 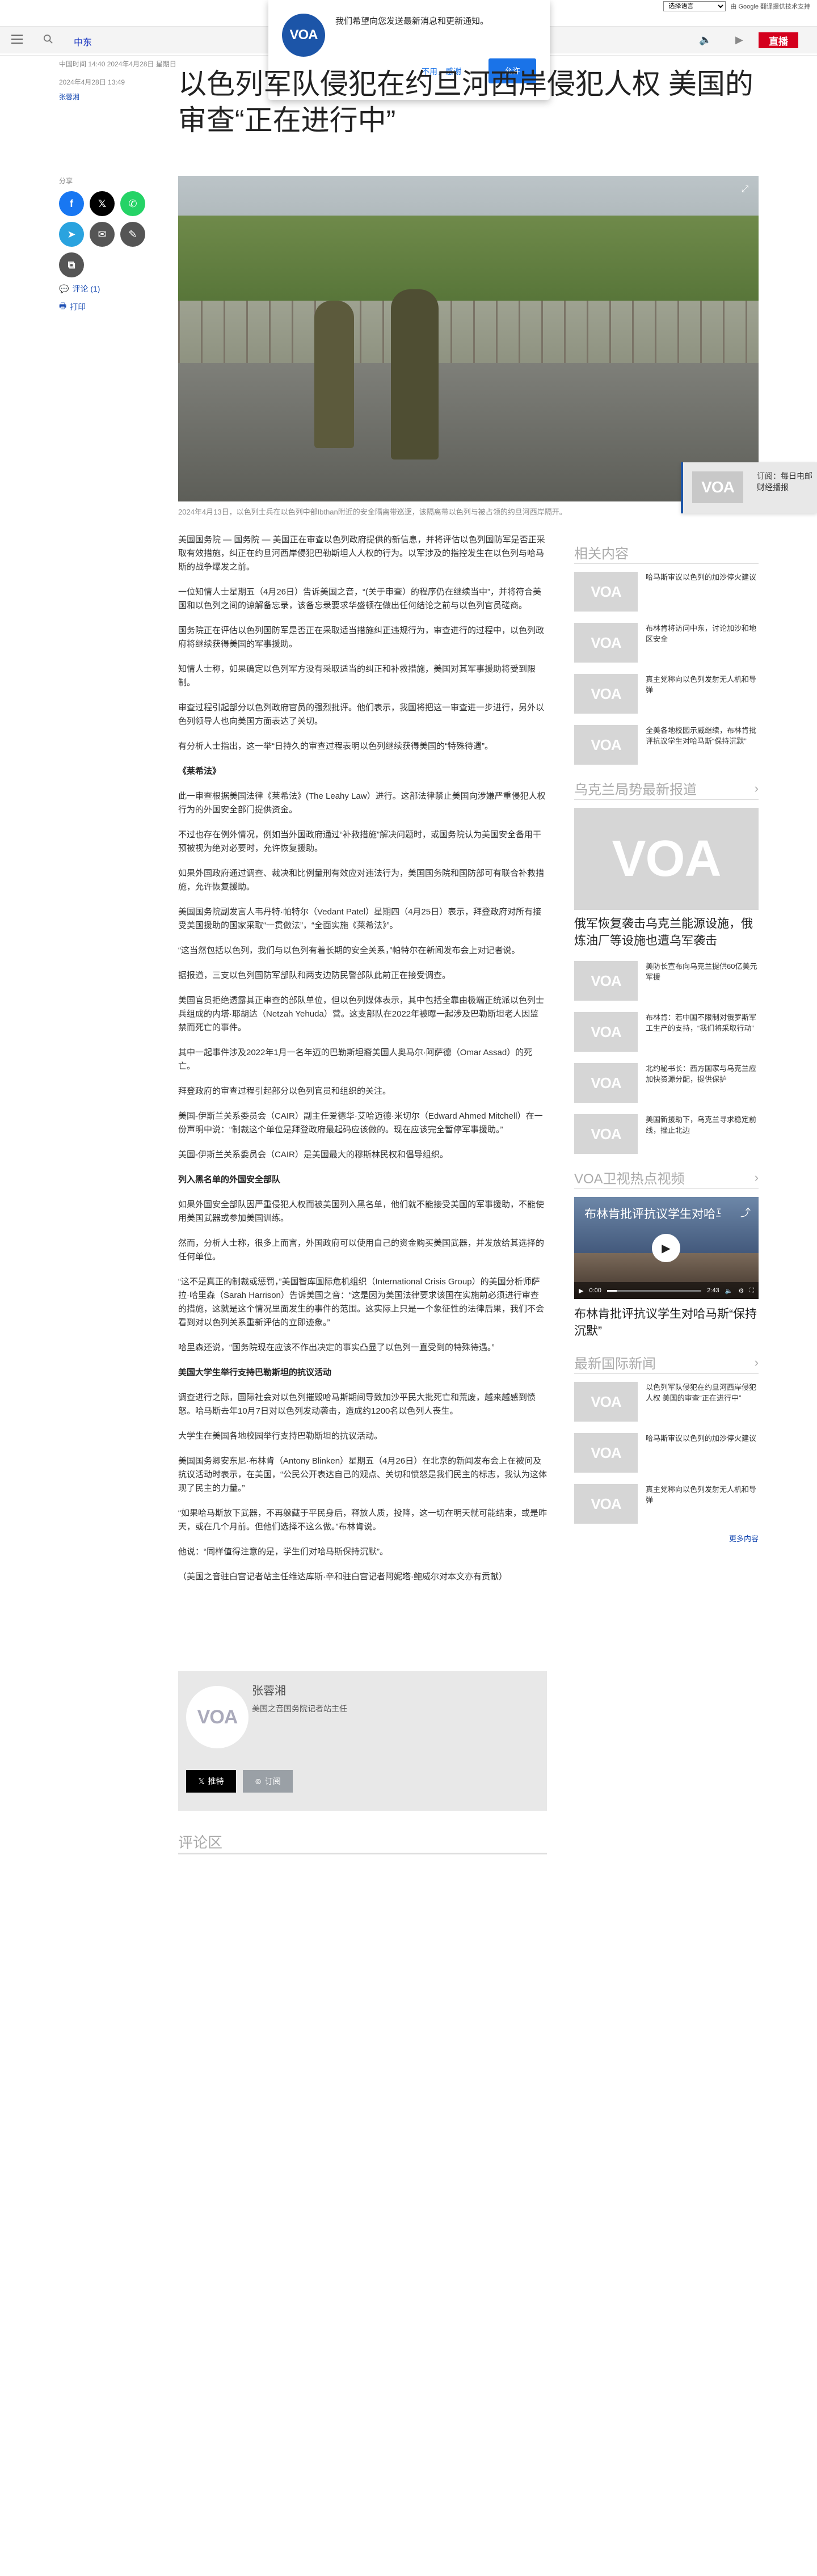 I want to click on x-share-button: 𝕏, so click(x=102, y=203).